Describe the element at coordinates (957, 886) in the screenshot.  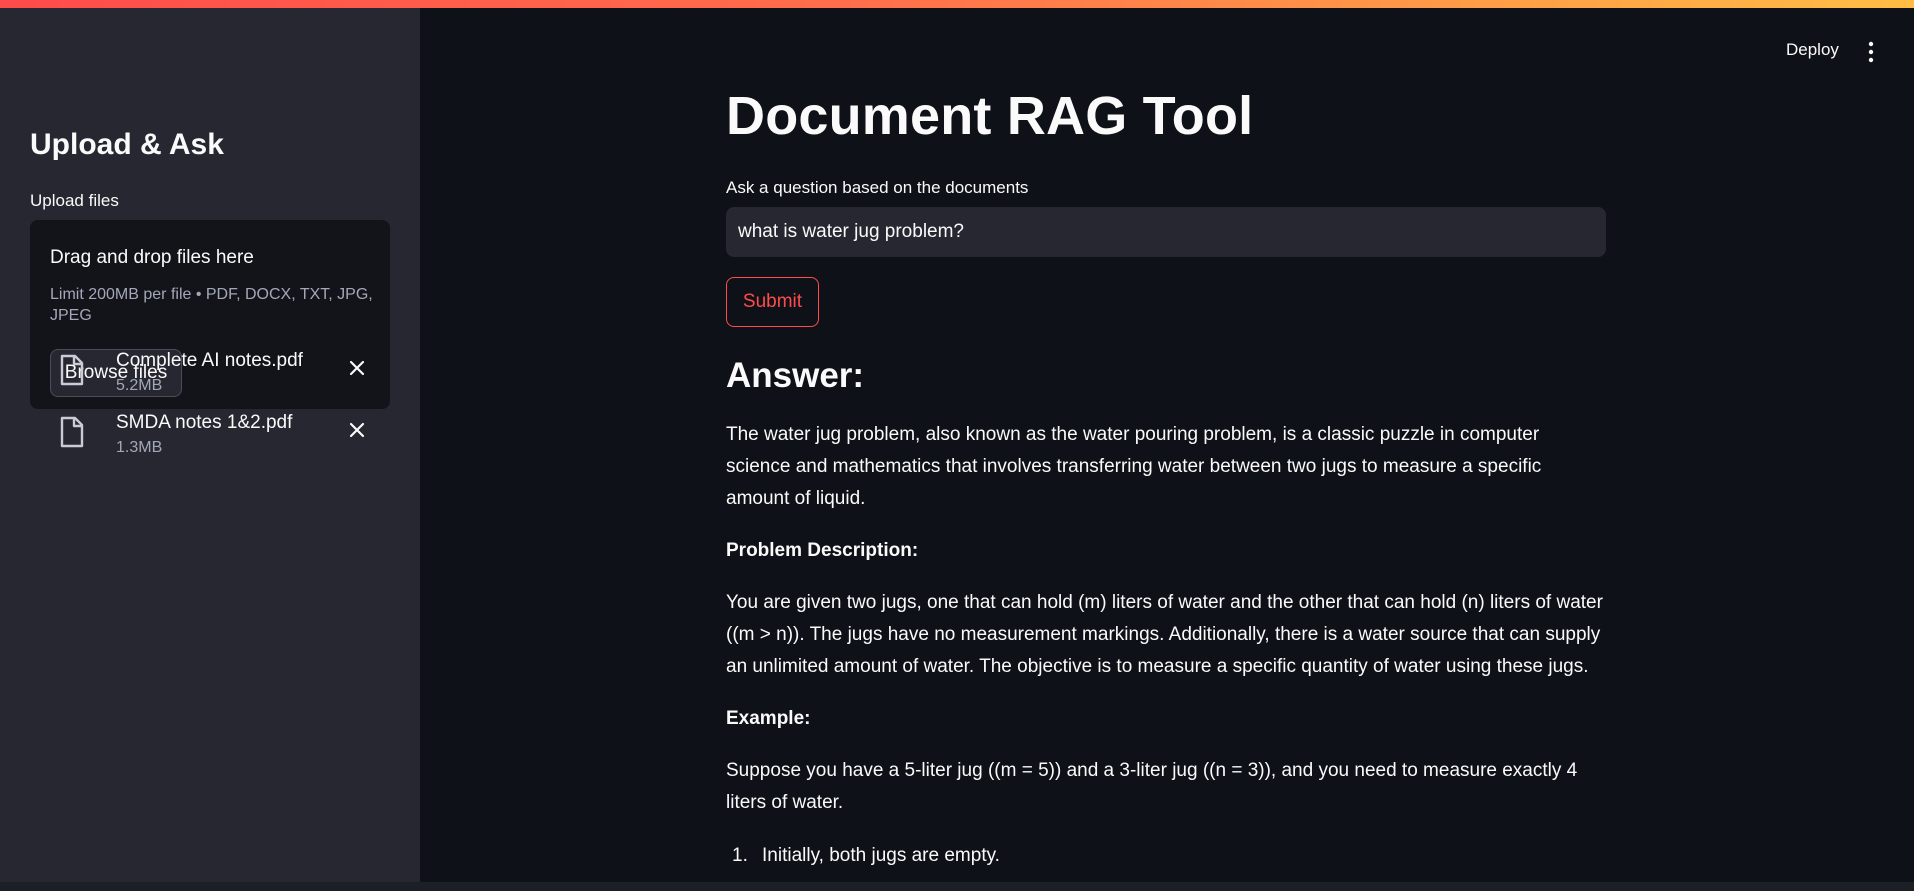
I see `bottom-bar` at that location.